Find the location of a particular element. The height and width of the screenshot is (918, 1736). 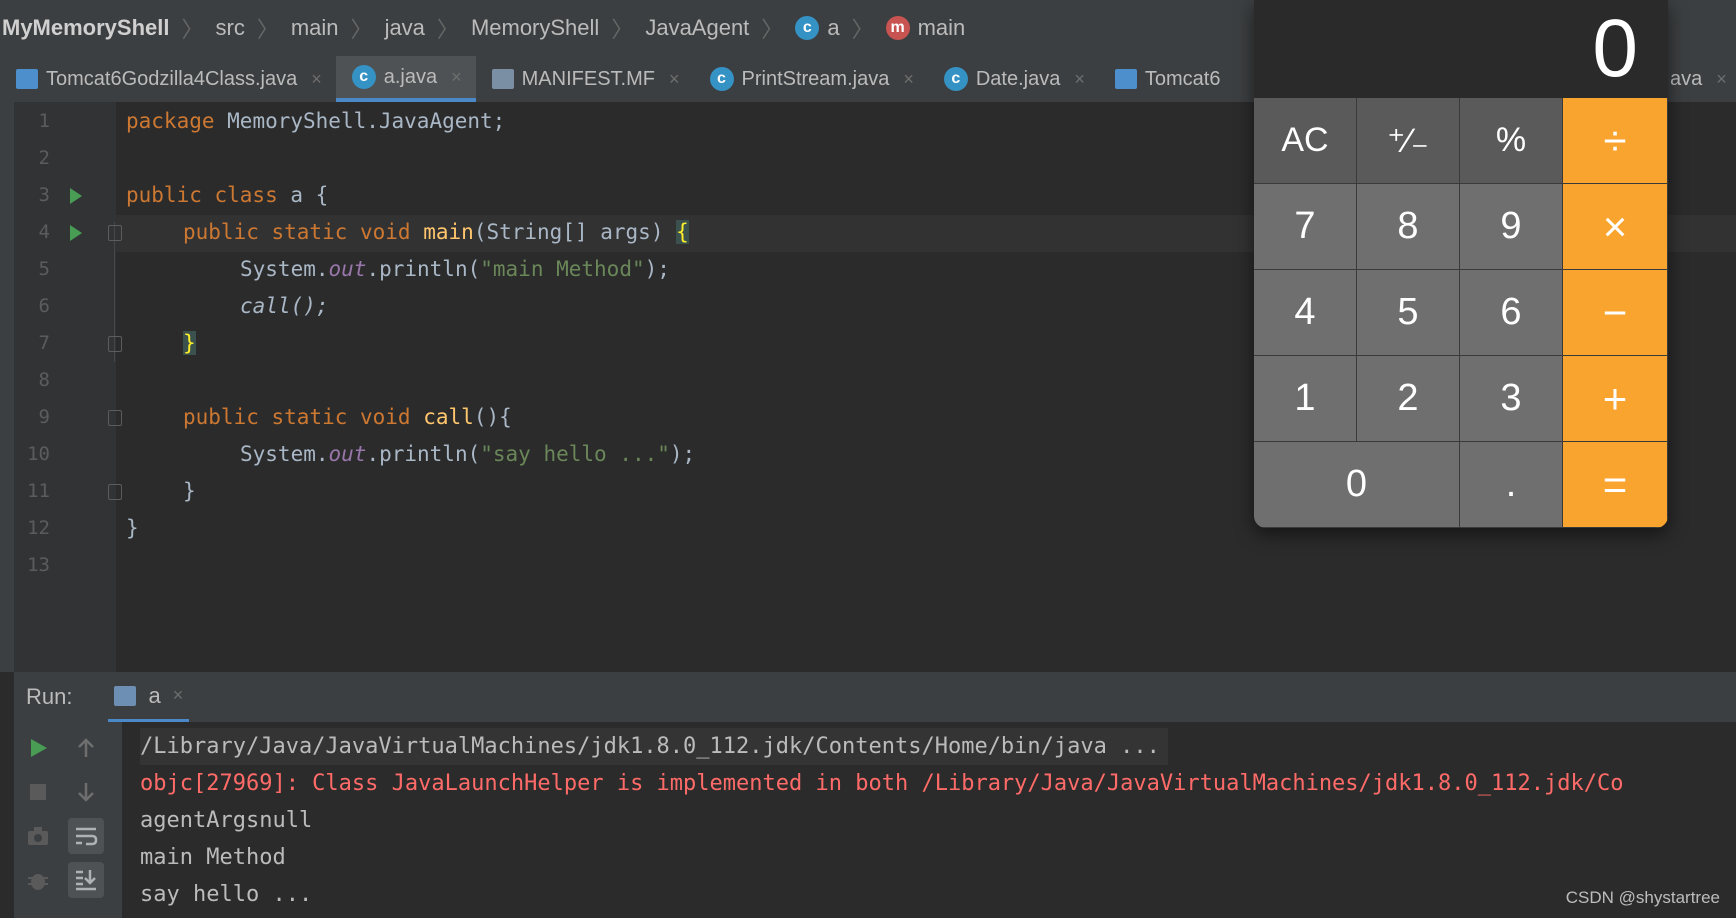

breadcrumb-java: java is located at coordinates (405, 28).